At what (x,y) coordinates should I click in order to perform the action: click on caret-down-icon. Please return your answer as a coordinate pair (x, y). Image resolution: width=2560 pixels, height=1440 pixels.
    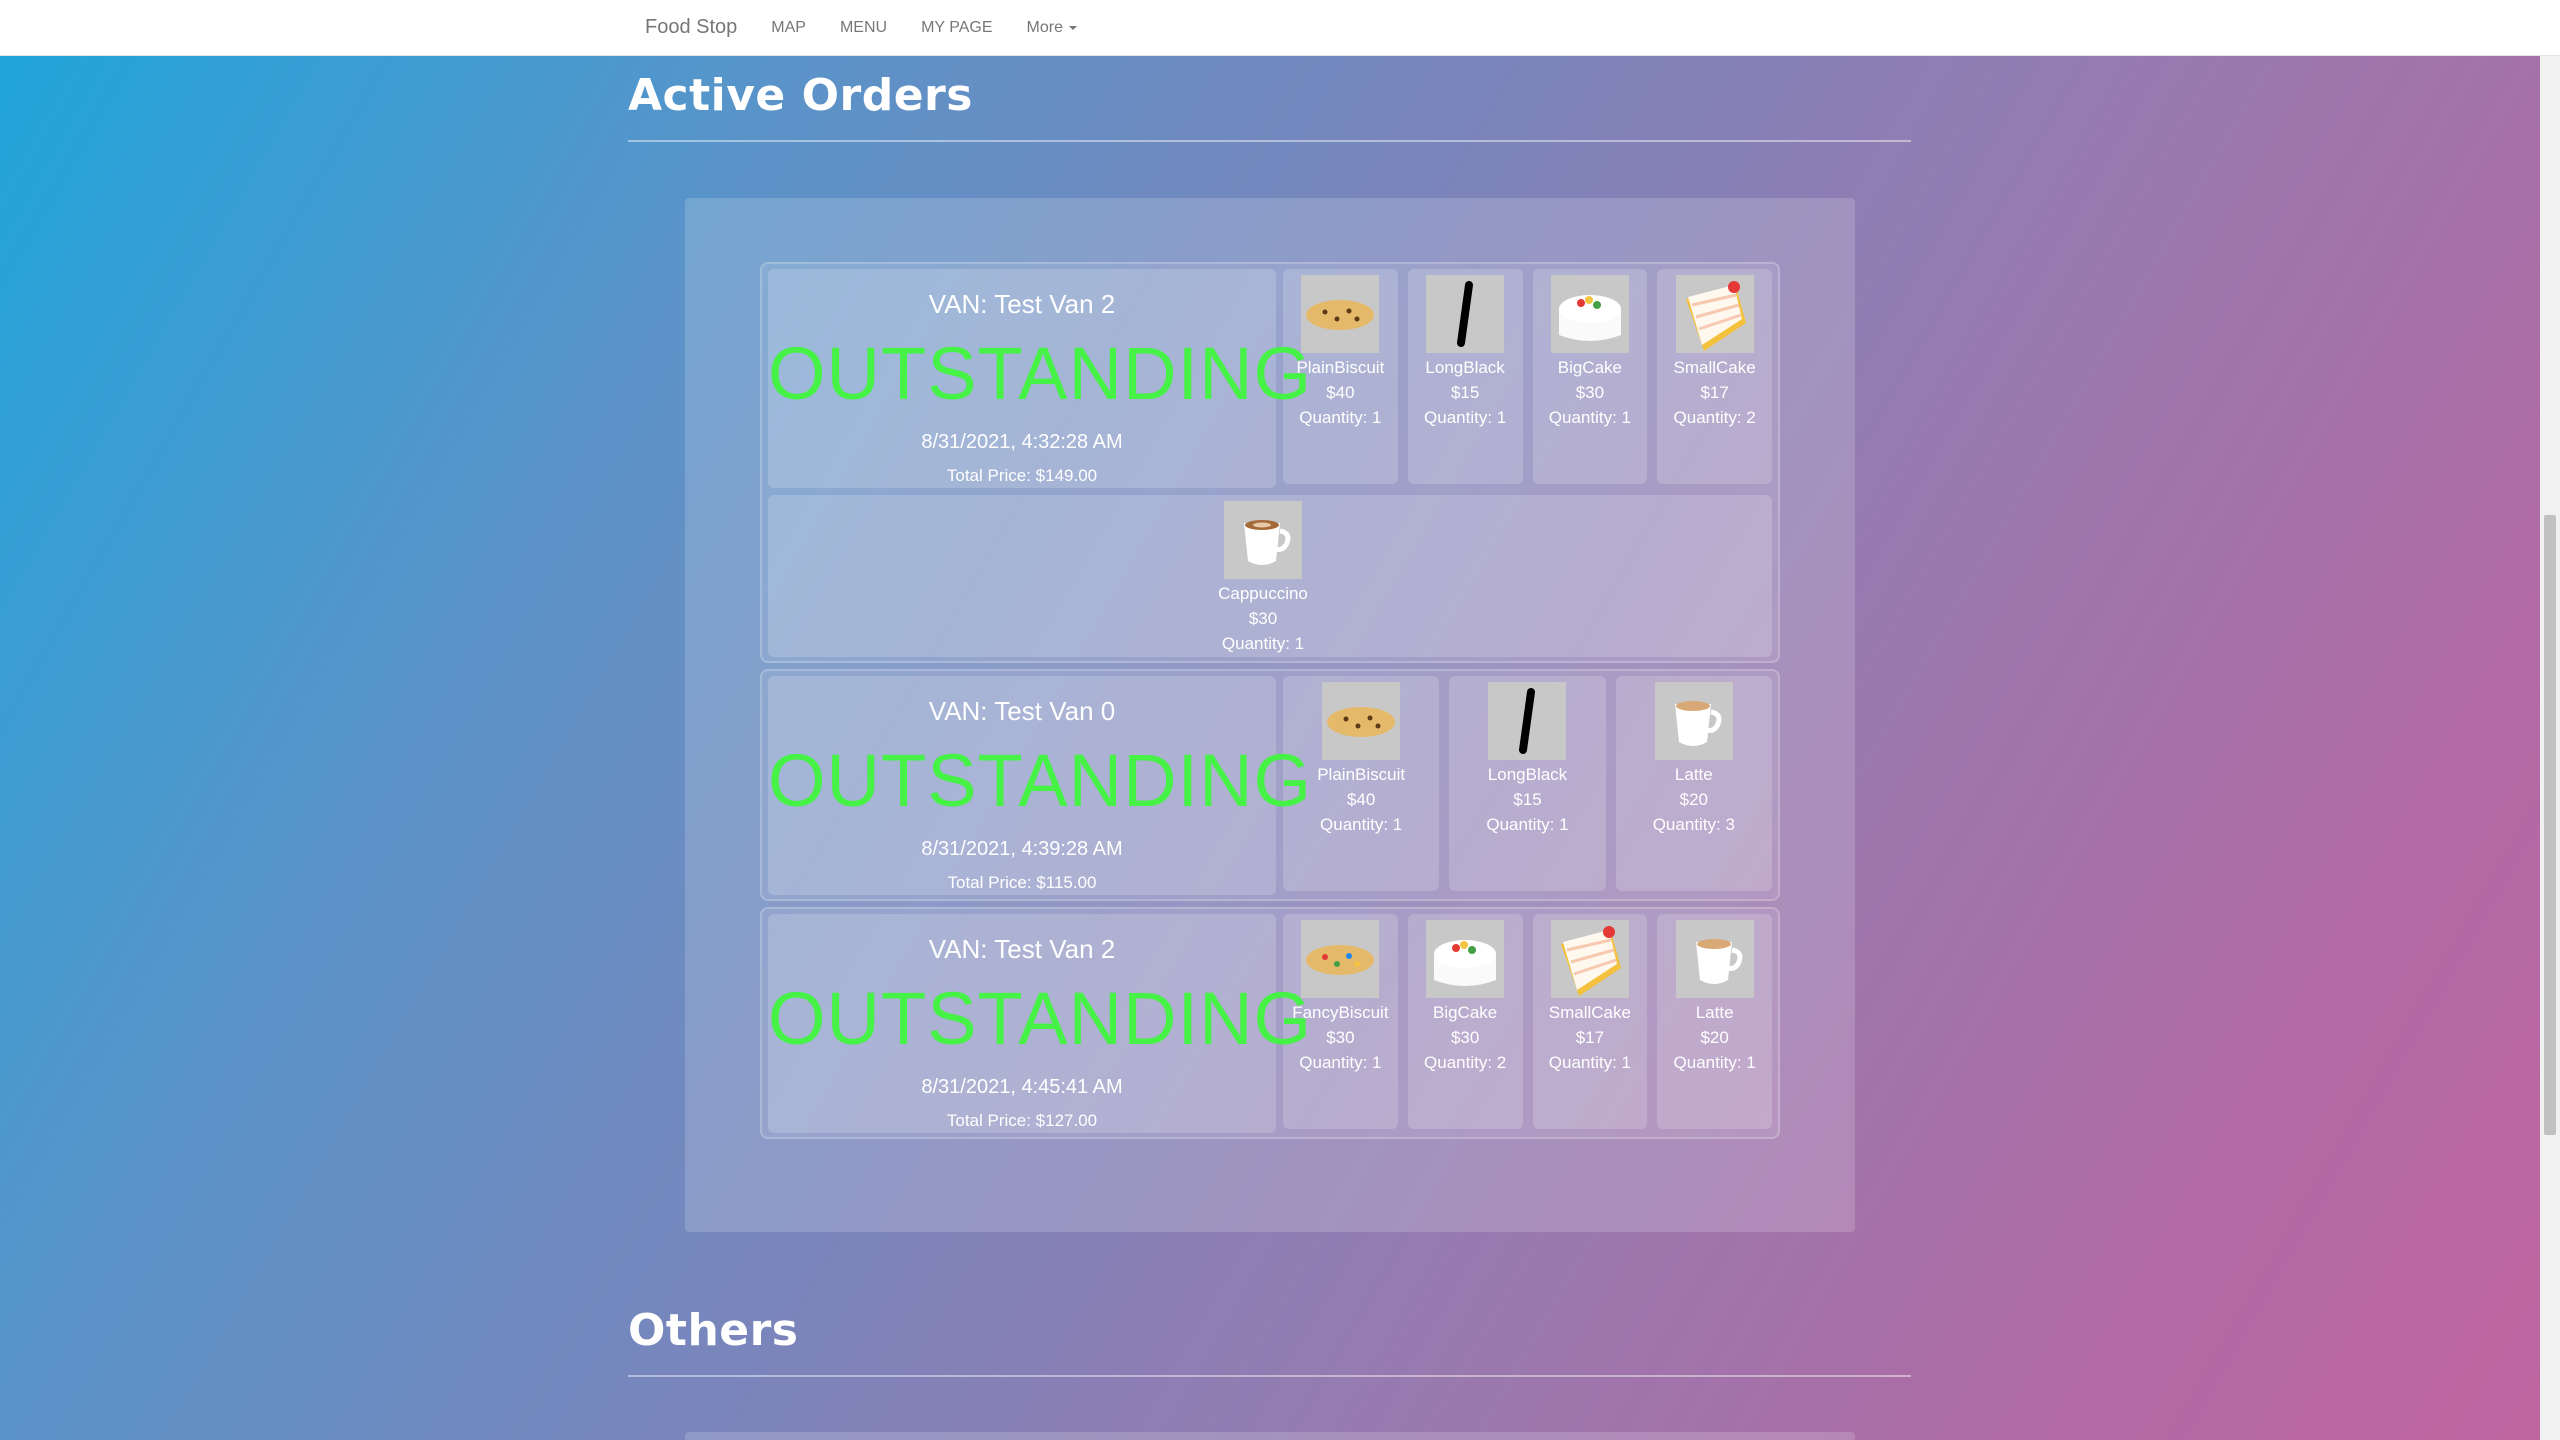
    Looking at the image, I should click on (1072, 27).